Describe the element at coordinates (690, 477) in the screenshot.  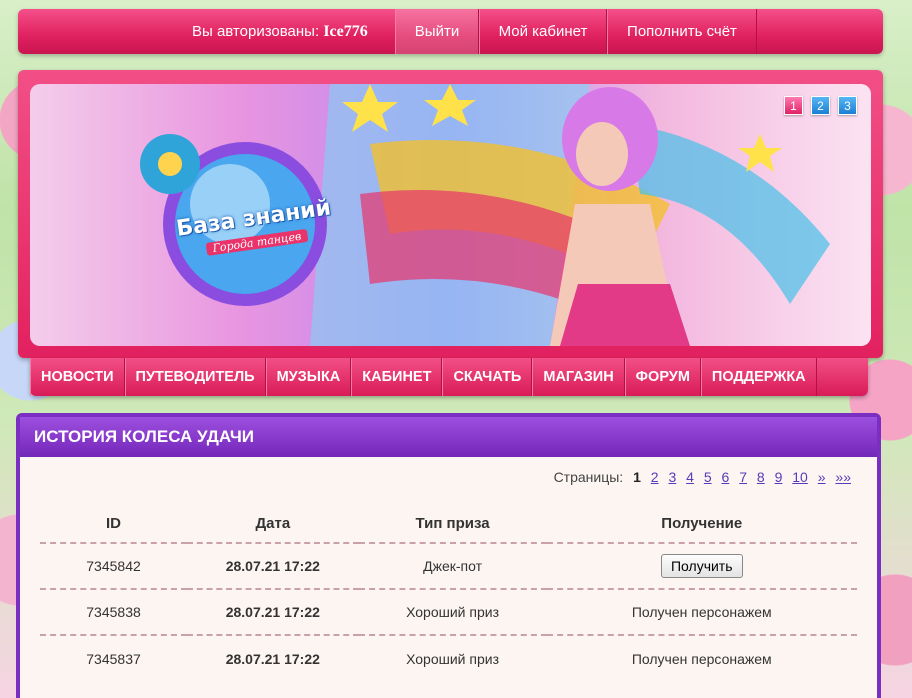
I see `page-link: 4` at that location.